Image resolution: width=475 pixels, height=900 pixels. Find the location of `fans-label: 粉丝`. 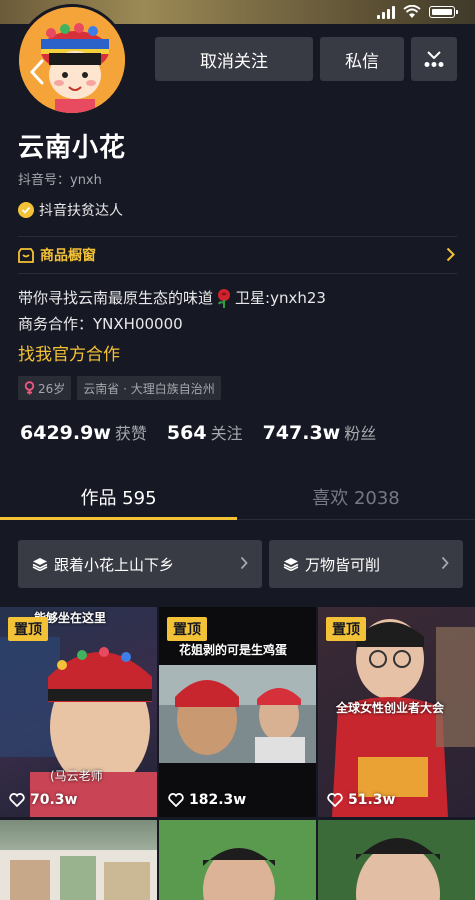

fans-label: 粉丝 is located at coordinates (360, 432).